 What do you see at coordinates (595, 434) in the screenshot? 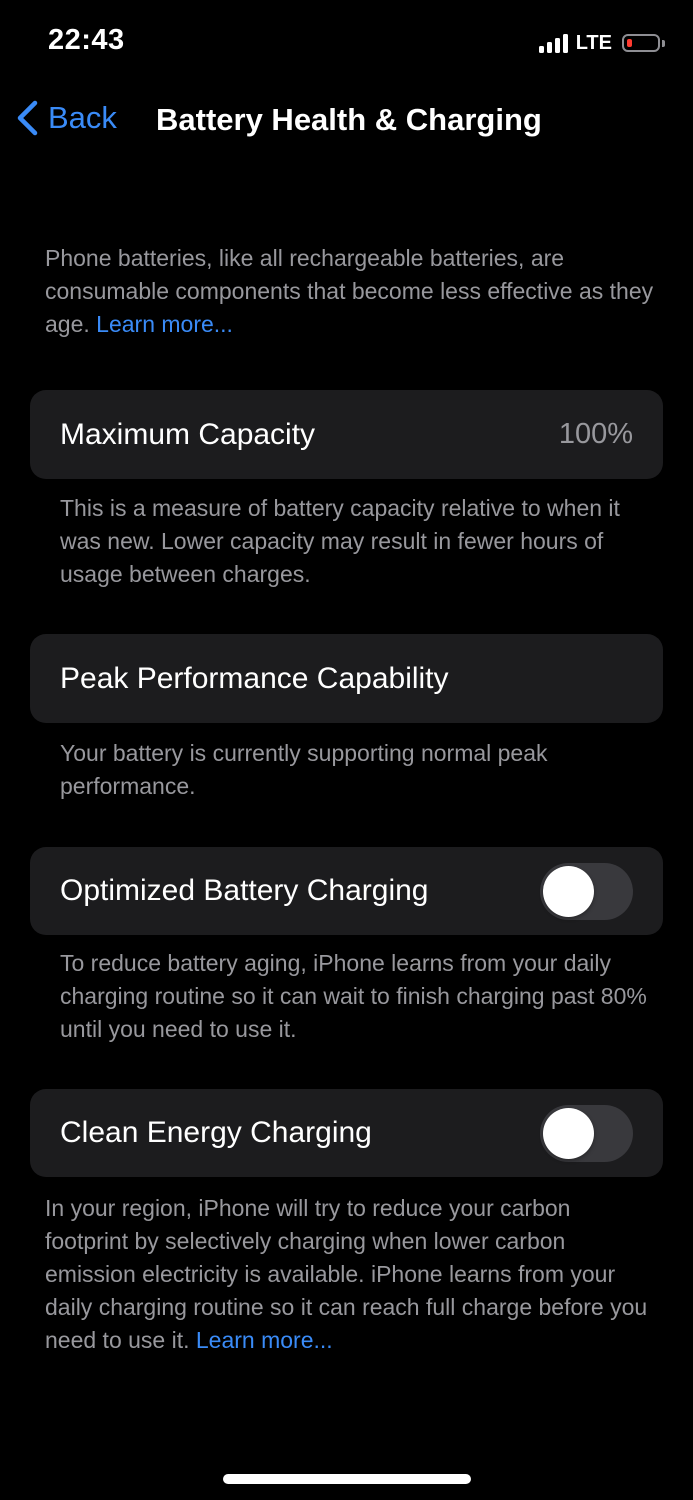
I see `maximum-capacity-value: 100%` at bounding box center [595, 434].